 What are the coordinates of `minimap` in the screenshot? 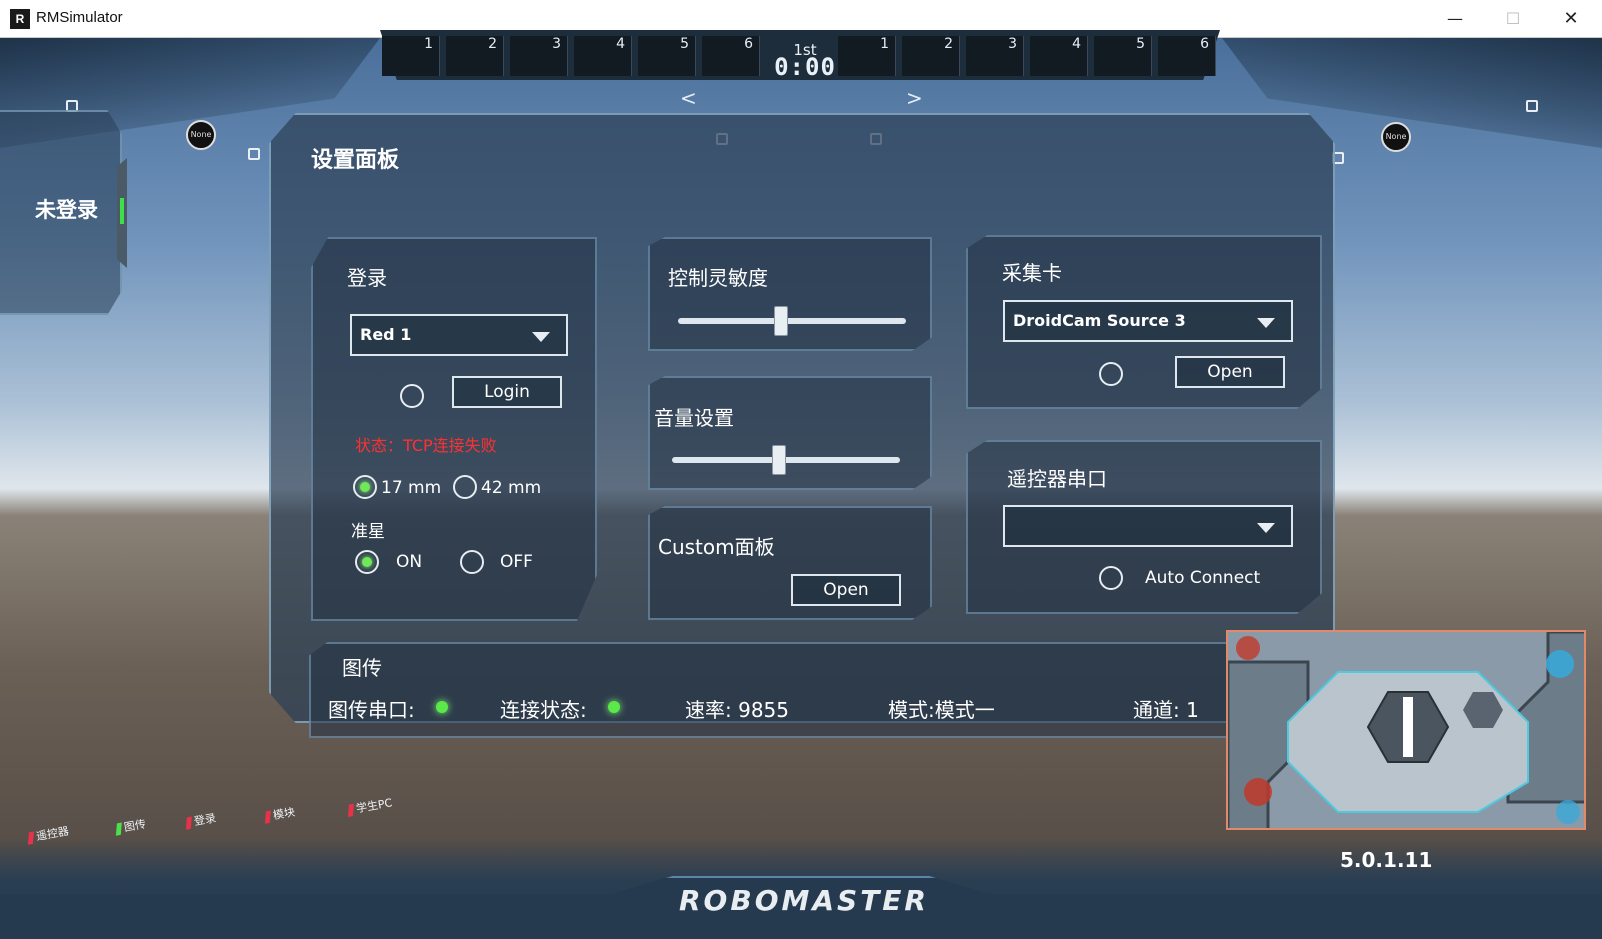 It's located at (1406, 730).